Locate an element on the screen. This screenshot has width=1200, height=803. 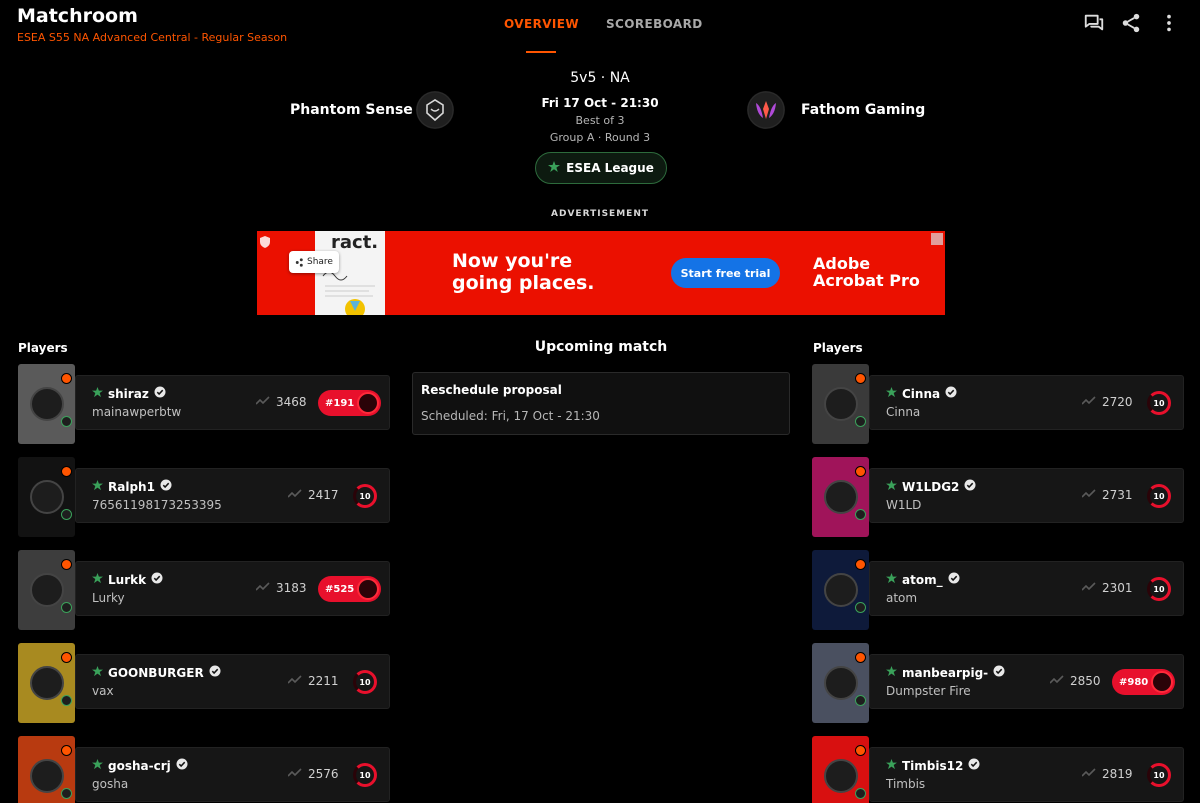
team-left-name: Phantom Sense is located at coordinates (351, 110).